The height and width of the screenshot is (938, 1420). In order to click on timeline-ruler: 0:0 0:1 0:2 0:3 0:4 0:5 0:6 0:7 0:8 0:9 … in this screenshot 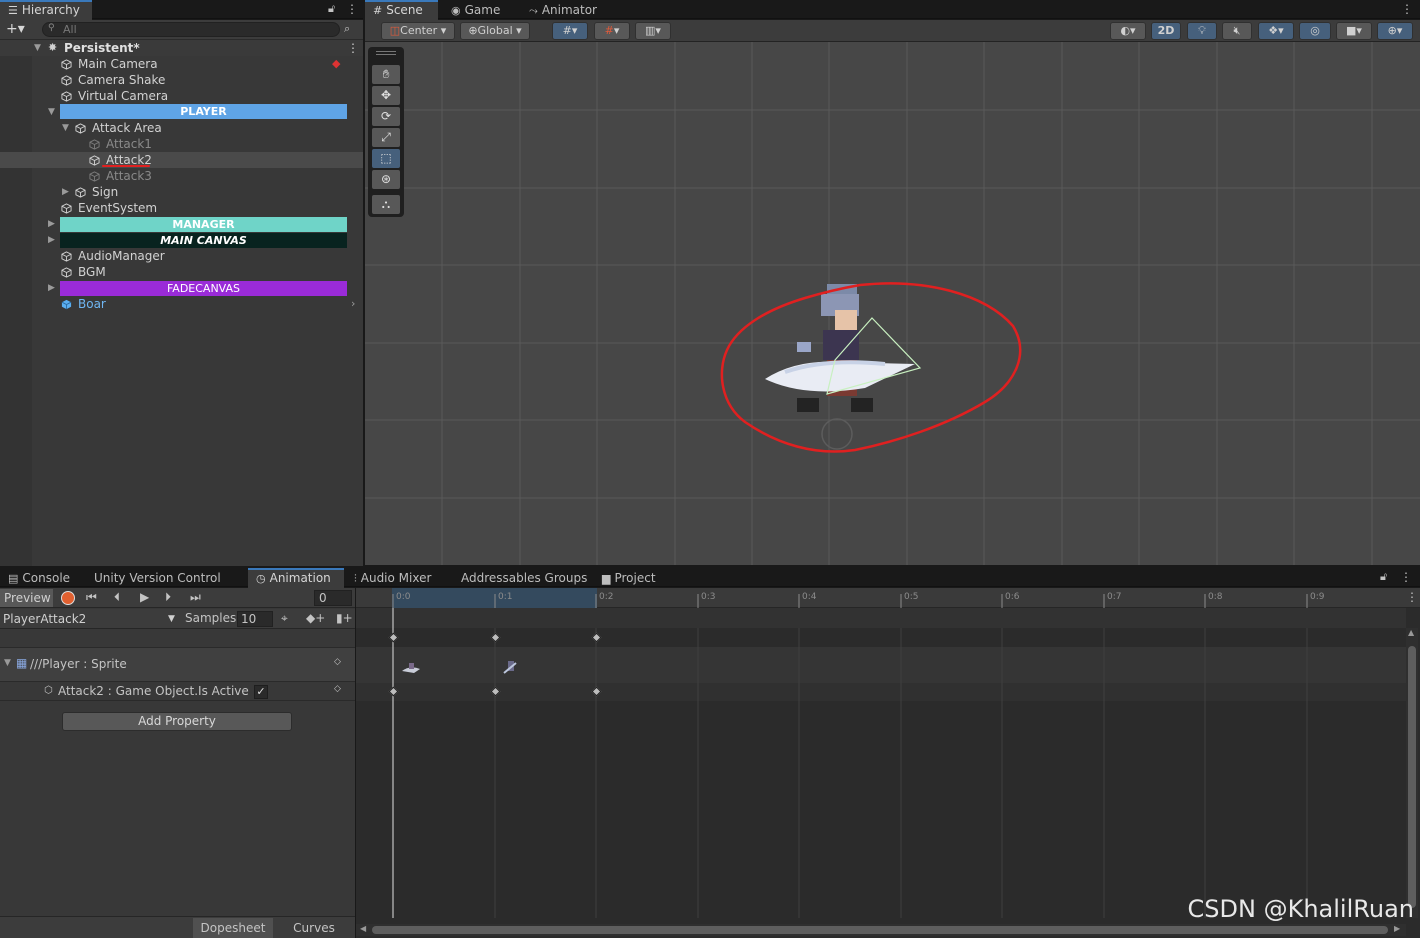, I will do `click(888, 598)`.